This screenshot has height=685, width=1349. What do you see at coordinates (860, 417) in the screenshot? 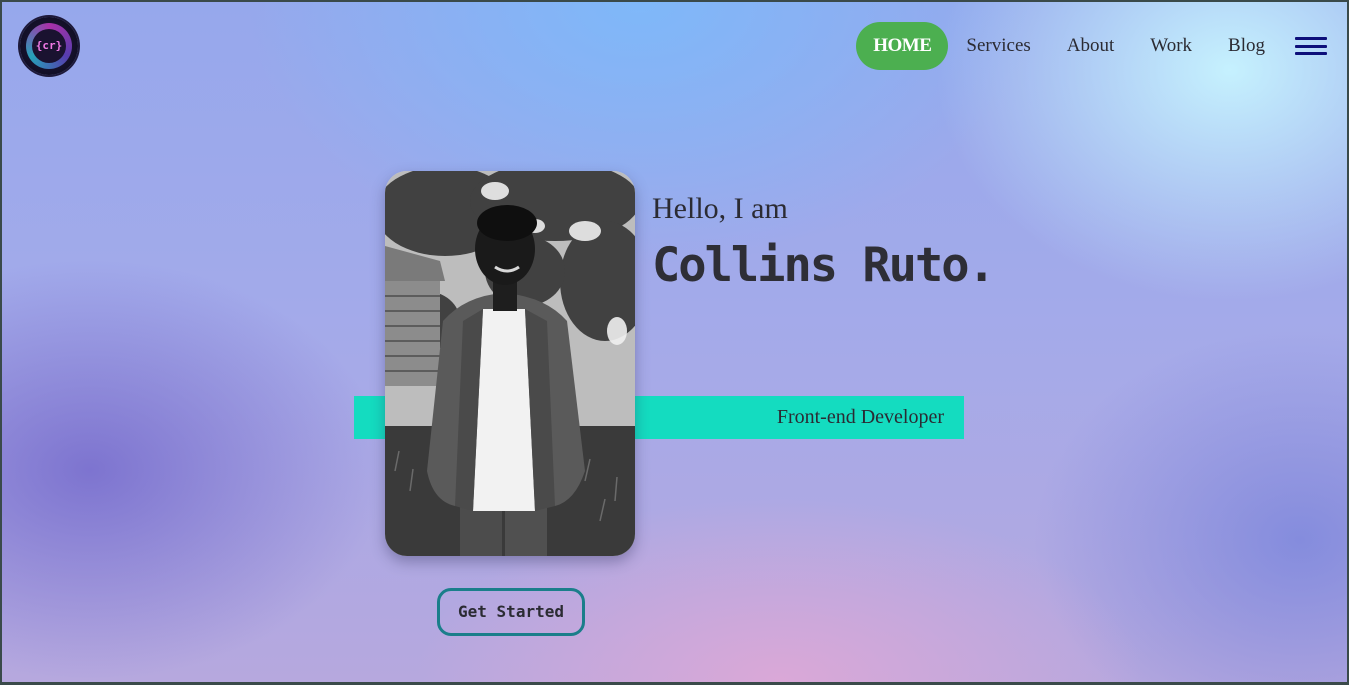
I see `role-text: Front-end Developer` at bounding box center [860, 417].